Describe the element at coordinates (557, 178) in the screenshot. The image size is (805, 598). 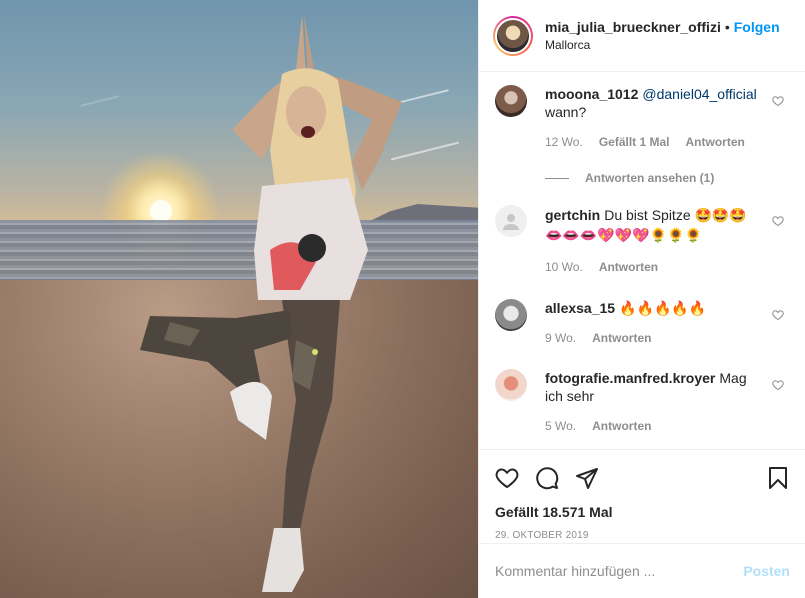
I see `replies-divider` at that location.